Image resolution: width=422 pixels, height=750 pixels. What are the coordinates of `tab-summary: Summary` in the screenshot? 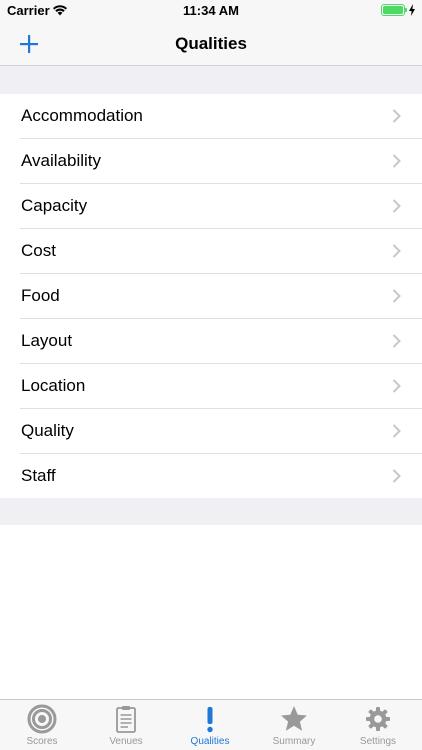 It's located at (294, 725).